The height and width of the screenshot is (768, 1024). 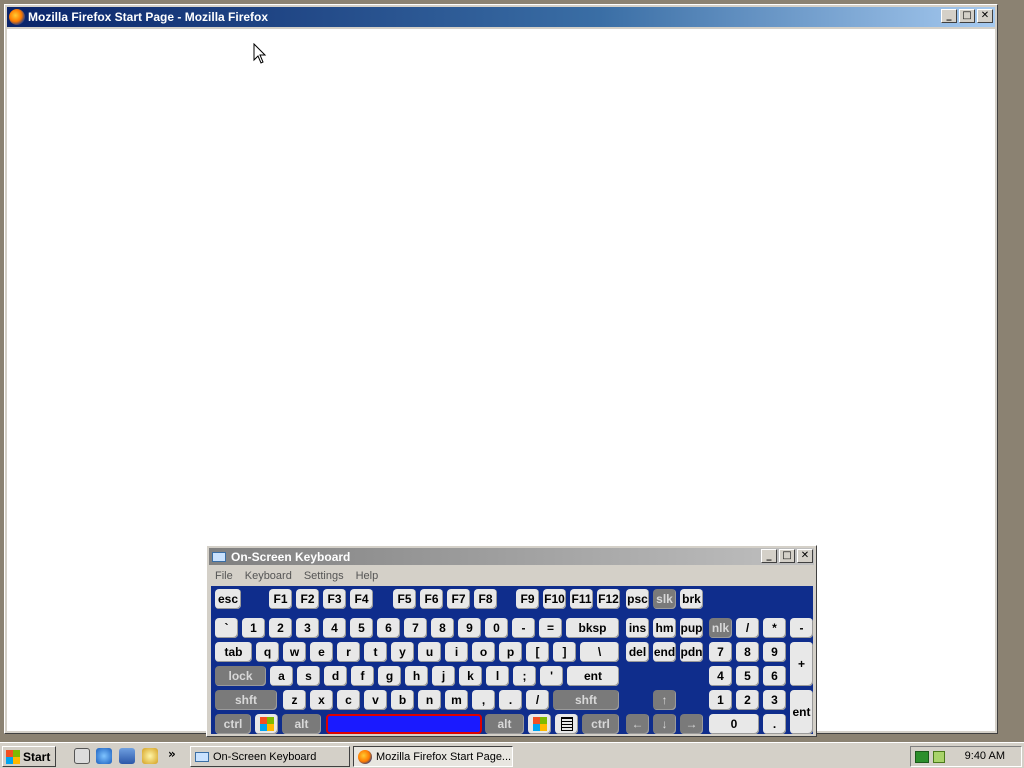 I want to click on key-del: del, so click(x=637, y=652).